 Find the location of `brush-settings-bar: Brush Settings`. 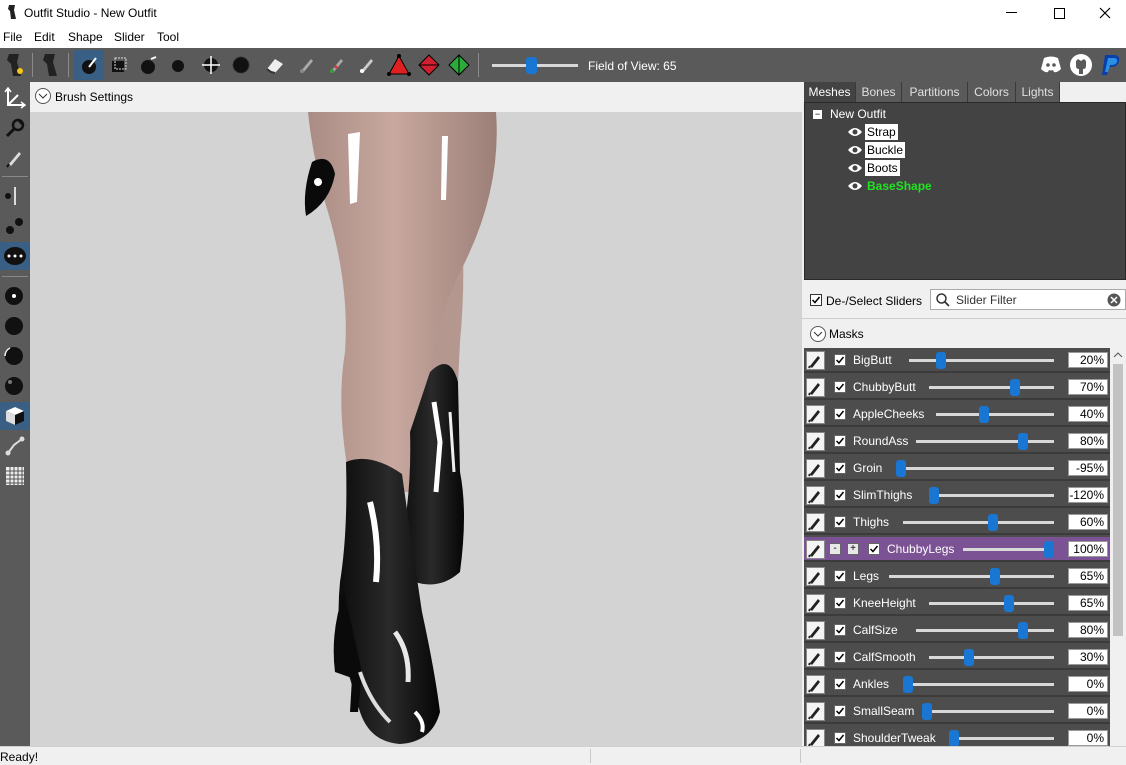

brush-settings-bar: Brush Settings is located at coordinates (416, 97).